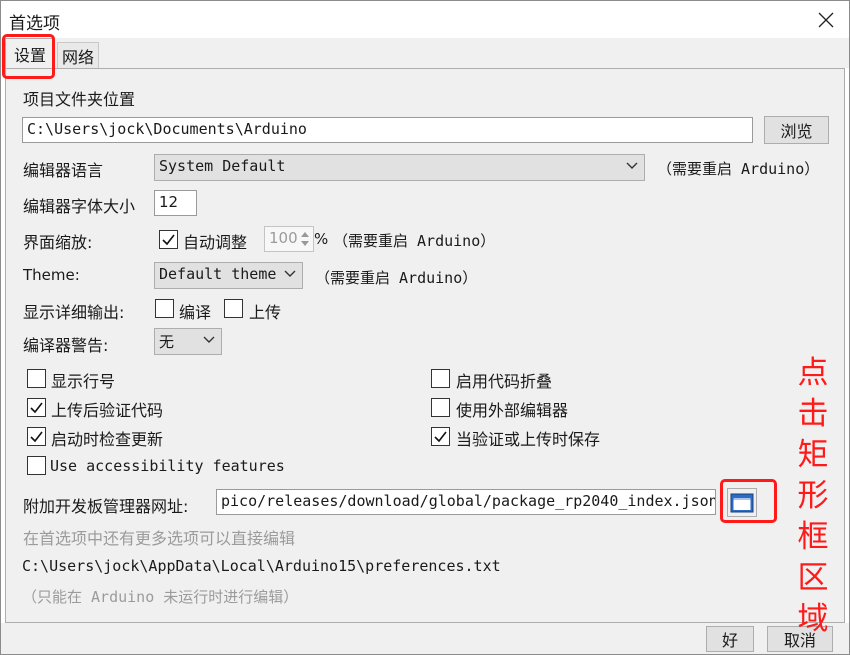 This screenshot has width=850, height=655. I want to click on interface-scale-note: （需要重启 Arduino）, so click(414, 241).